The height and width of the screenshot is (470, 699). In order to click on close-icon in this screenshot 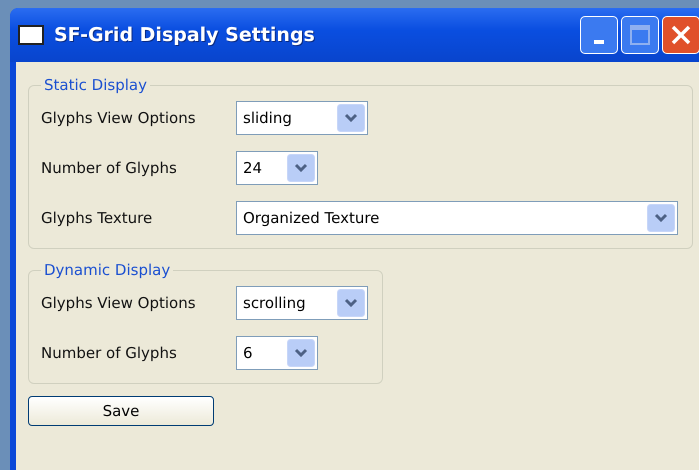, I will do `click(681, 35)`.